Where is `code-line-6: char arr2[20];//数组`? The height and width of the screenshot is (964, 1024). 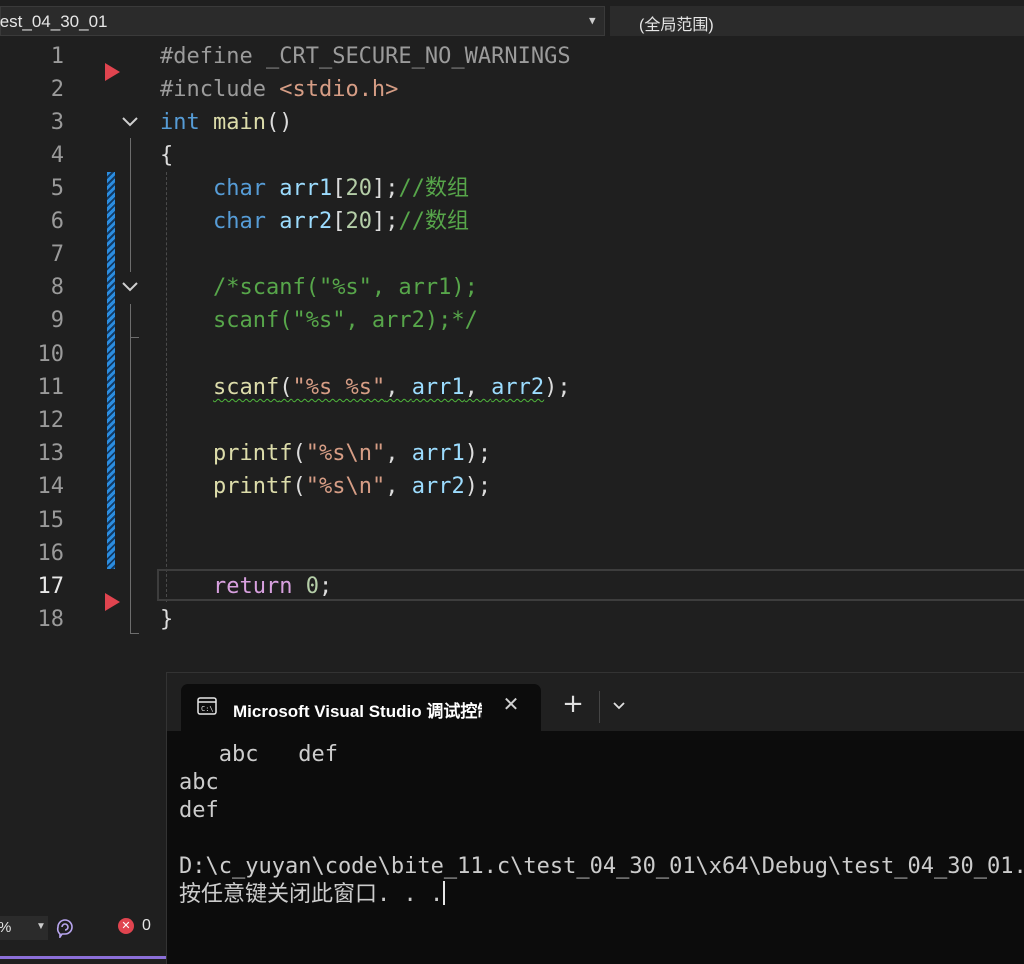 code-line-6: char arr2[20];//数组 is located at coordinates (340, 221).